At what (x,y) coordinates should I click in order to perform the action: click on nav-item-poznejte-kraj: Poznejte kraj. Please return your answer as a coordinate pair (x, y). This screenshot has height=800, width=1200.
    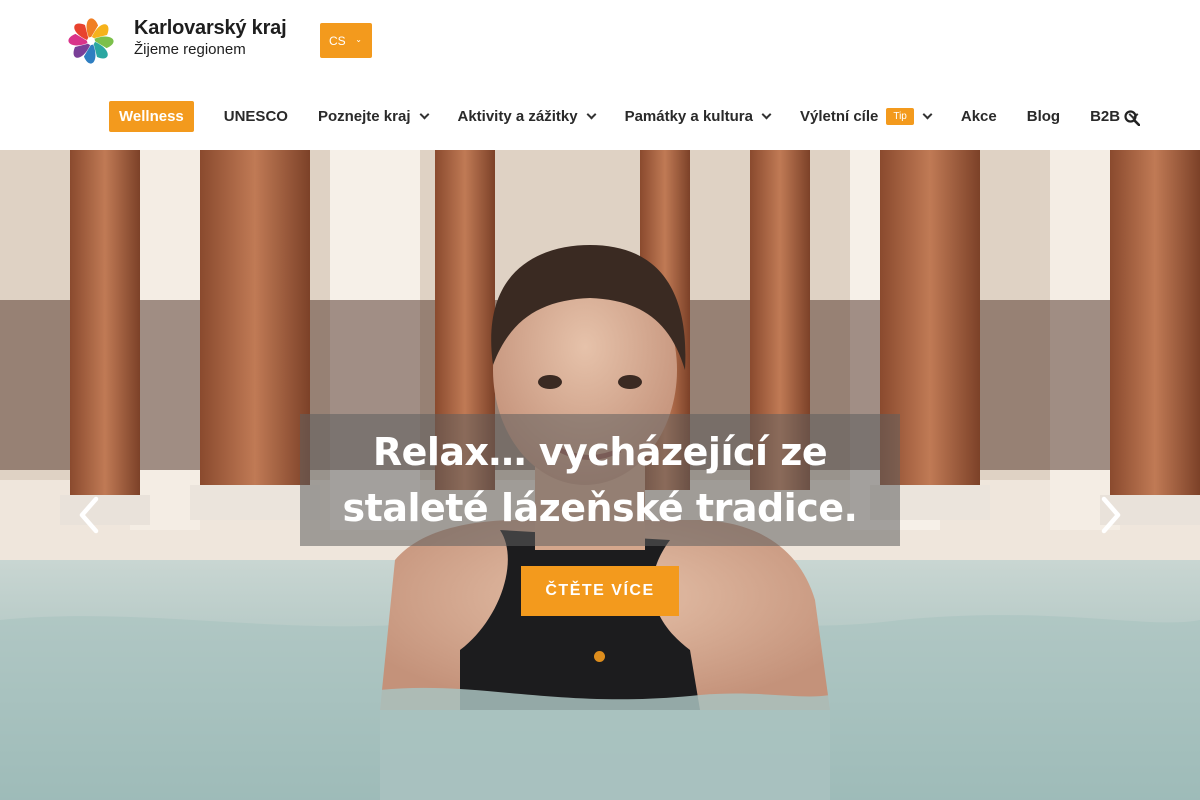
    Looking at the image, I should click on (373, 116).